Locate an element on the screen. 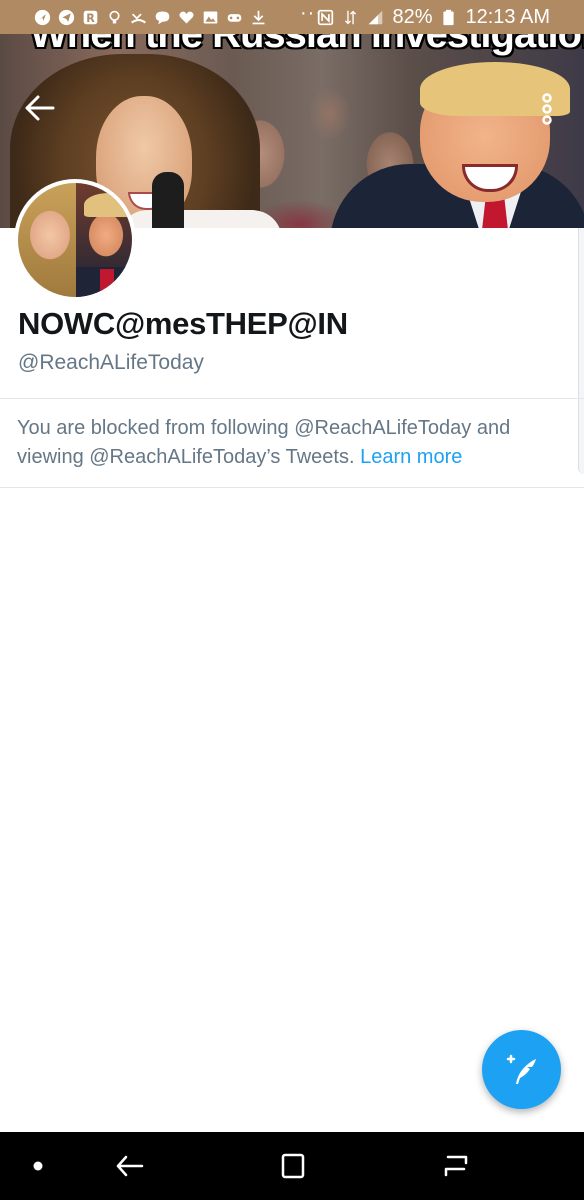 This screenshot has height=1200, width=584. heart-icon is located at coordinates (186, 17).